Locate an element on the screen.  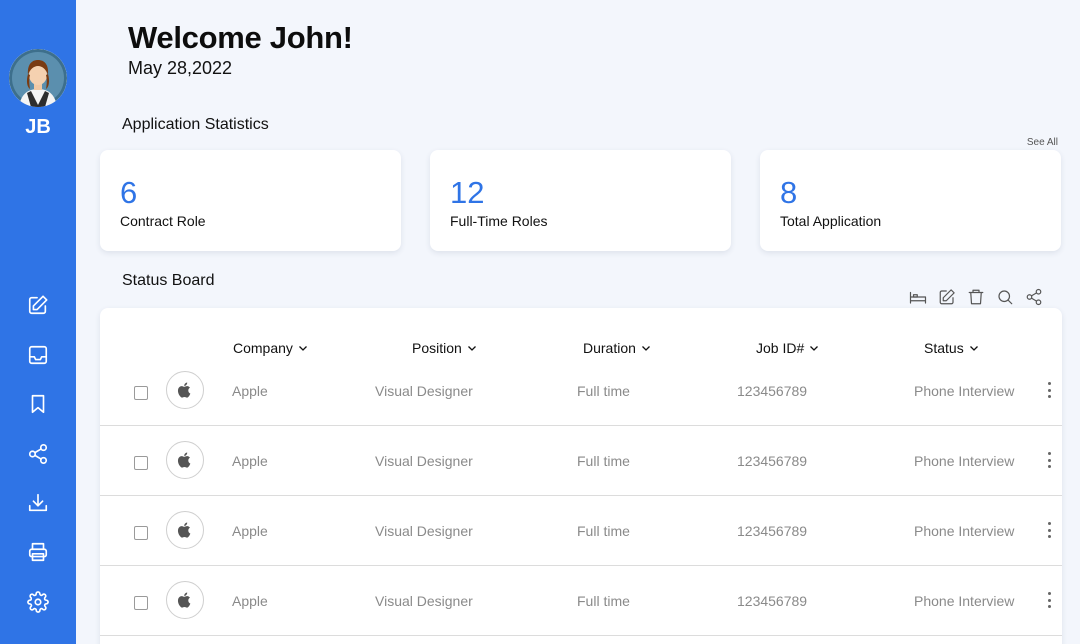
stat-value: 8 is located at coordinates (789, 192).